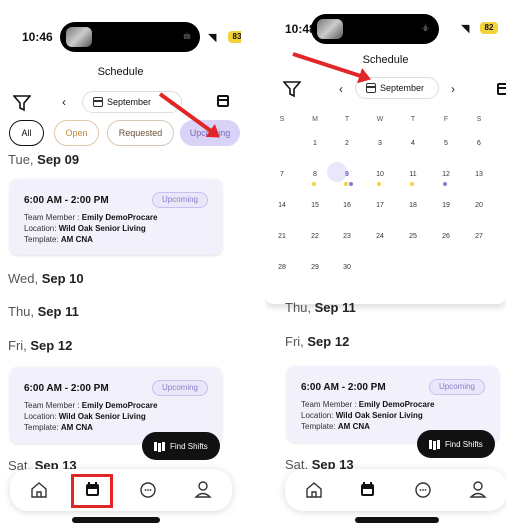  Describe the element at coordinates (212, 38) in the screenshot. I see `wifi-icon: ◥` at that location.